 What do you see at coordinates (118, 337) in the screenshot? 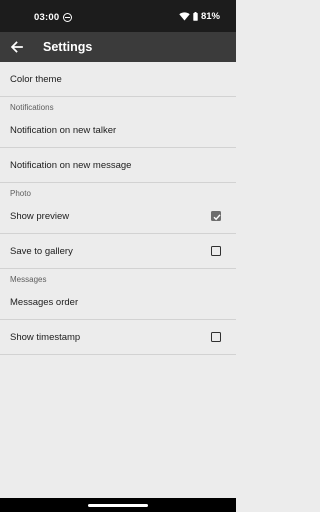
I see `show-timestamp-item: Show timestamp` at bounding box center [118, 337].